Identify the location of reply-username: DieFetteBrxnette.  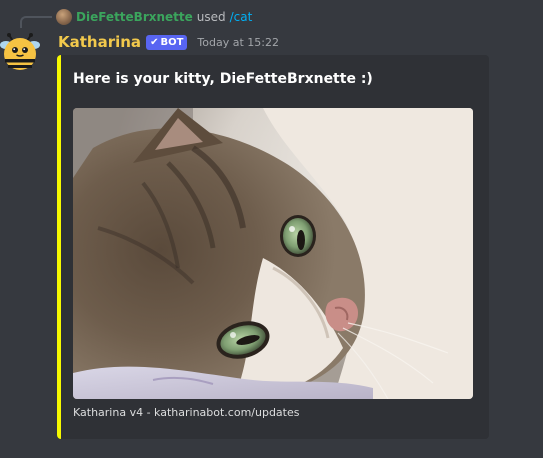
(134, 17).